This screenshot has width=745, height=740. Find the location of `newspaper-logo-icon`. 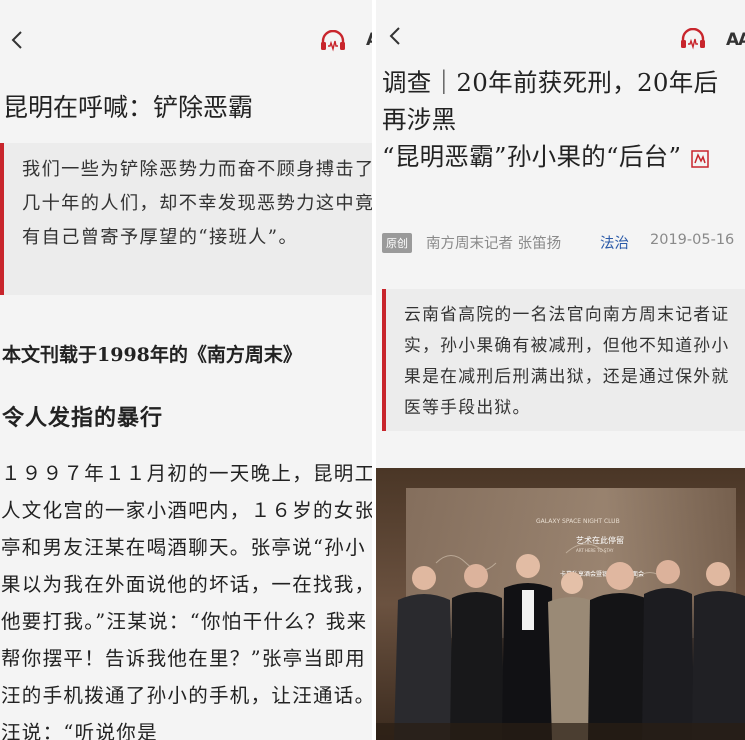

newspaper-logo-icon is located at coordinates (700, 158).